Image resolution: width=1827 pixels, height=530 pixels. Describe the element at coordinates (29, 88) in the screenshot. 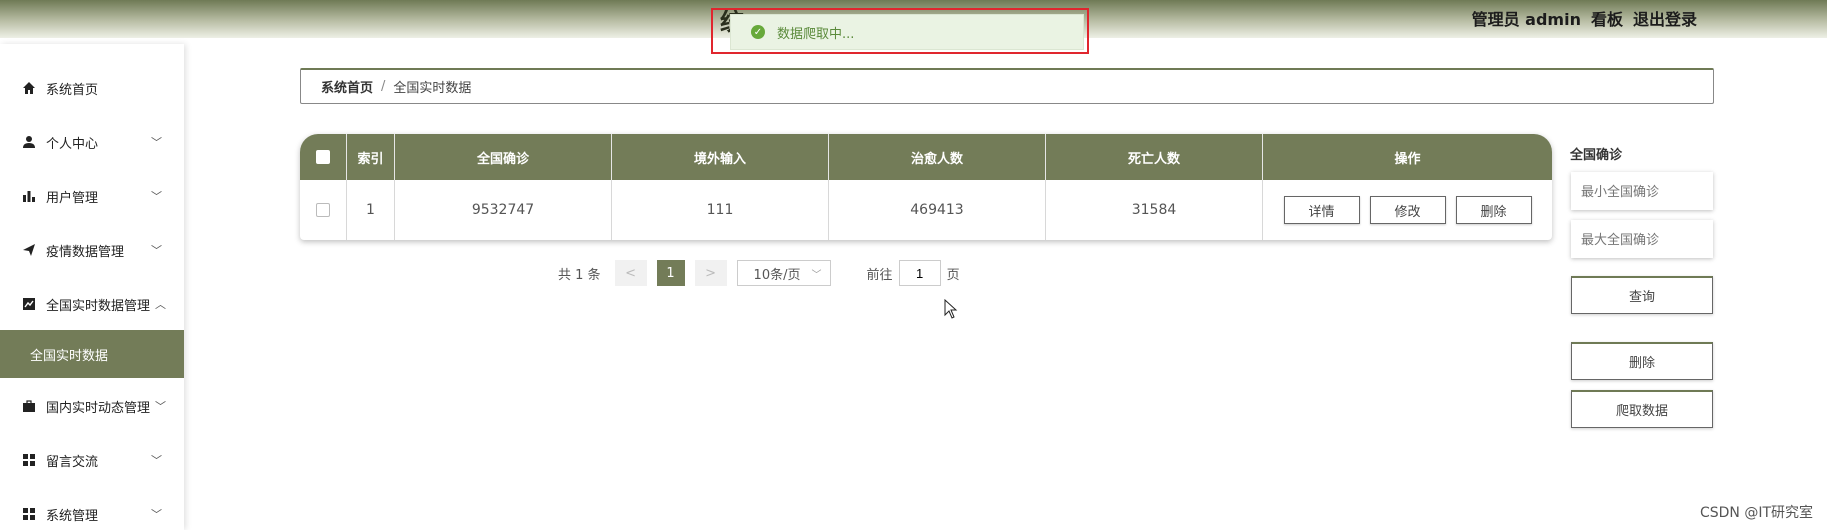

I see `home-icon` at that location.